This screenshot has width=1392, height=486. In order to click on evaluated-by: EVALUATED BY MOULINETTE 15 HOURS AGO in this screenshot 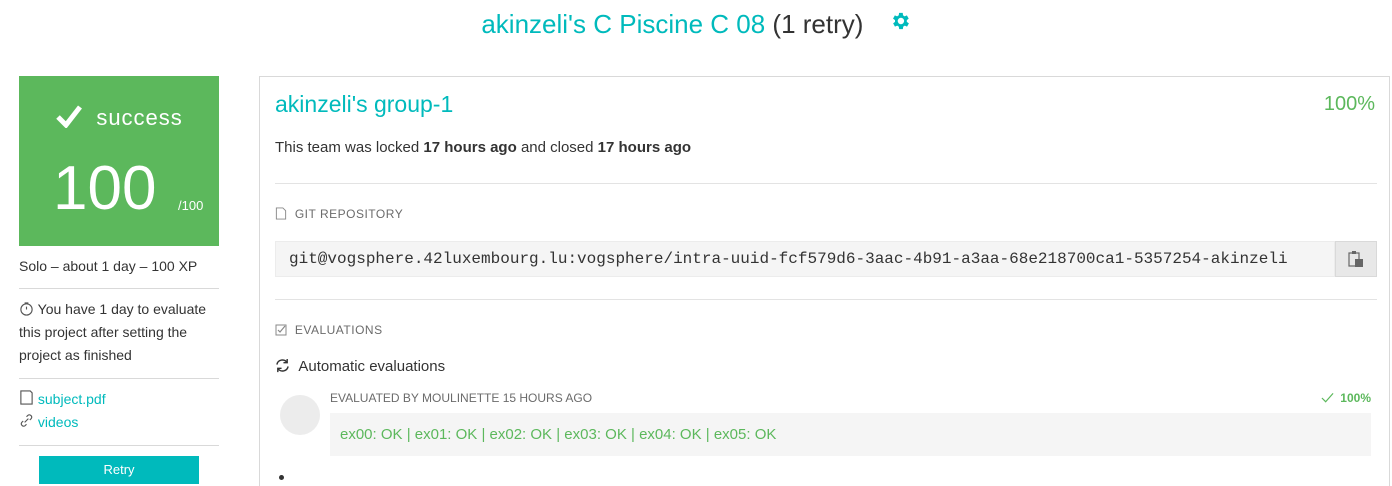, I will do `click(461, 398)`.